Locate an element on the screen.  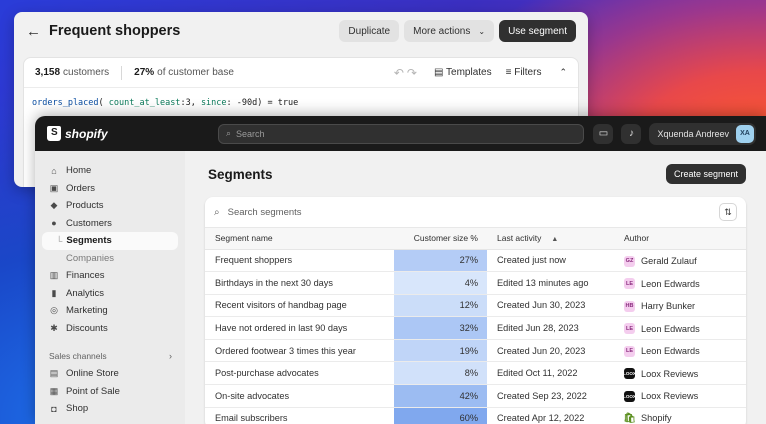
use-segment-button: Use segment is located at coordinates (537, 31).